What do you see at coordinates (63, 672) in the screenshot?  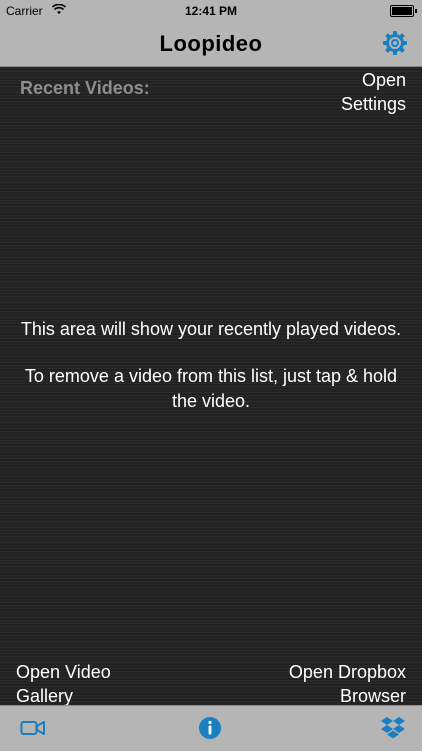 I see `open-gallery-line-1: Open Video` at bounding box center [63, 672].